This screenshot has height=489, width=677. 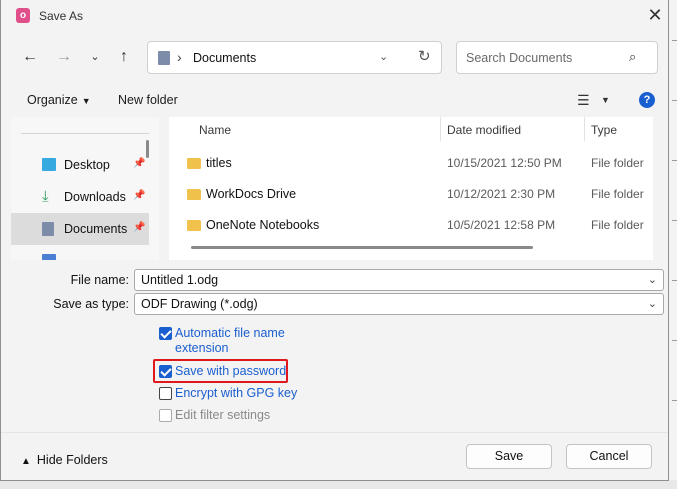 I want to click on file-name-field: Untitled 1.odg ⌄, so click(x=399, y=280).